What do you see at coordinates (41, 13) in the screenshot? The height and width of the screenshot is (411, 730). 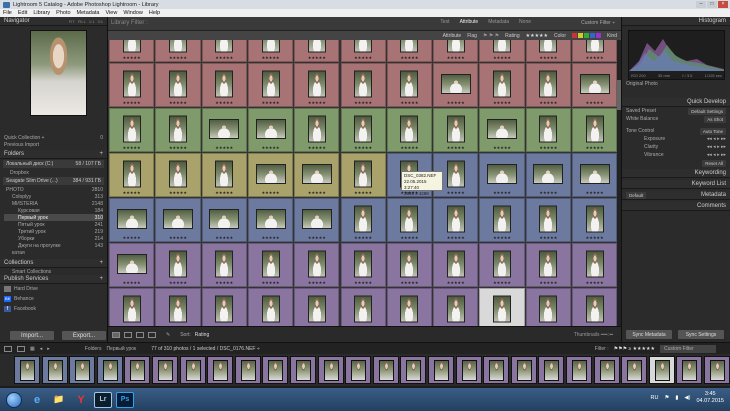 I see `menu-library: Library` at bounding box center [41, 13].